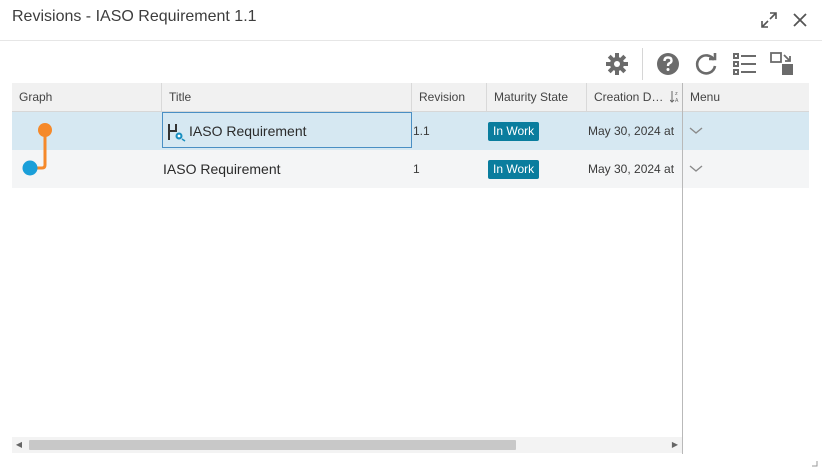 The height and width of the screenshot is (471, 822). What do you see at coordinates (177, 133) in the screenshot?
I see `requirement-icon` at bounding box center [177, 133].